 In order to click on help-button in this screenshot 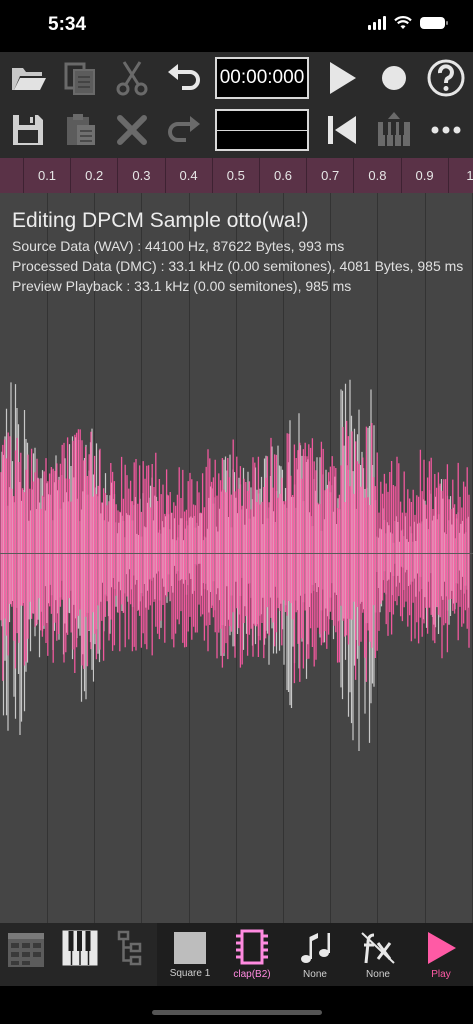, I will do `click(446, 78)`.